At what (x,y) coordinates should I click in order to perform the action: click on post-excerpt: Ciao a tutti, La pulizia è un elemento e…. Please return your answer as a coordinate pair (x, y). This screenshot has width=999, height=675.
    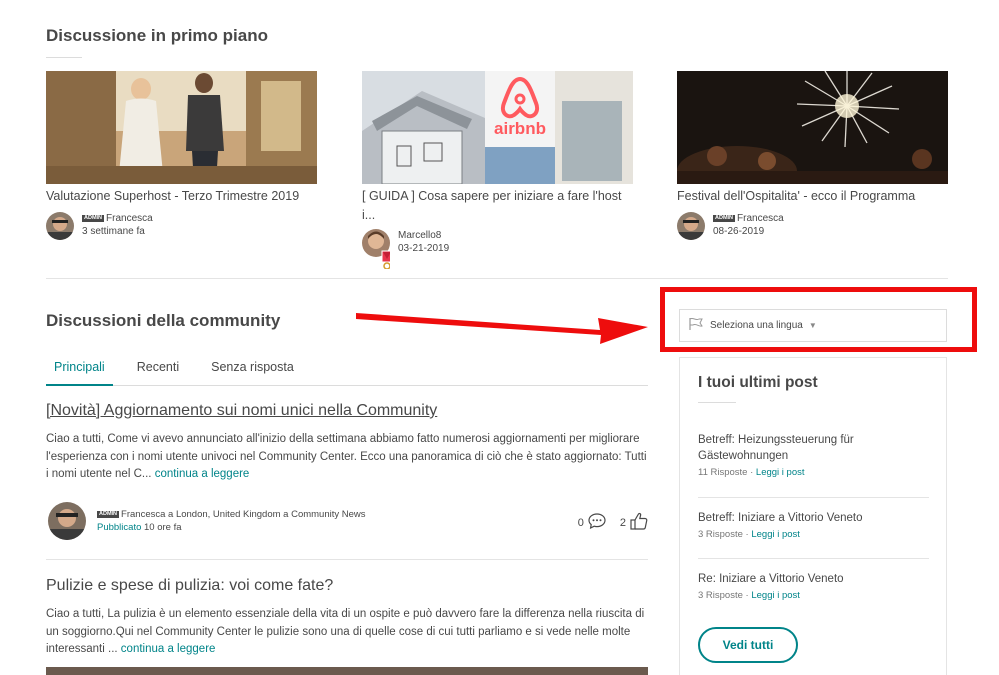
    Looking at the image, I should click on (347, 632).